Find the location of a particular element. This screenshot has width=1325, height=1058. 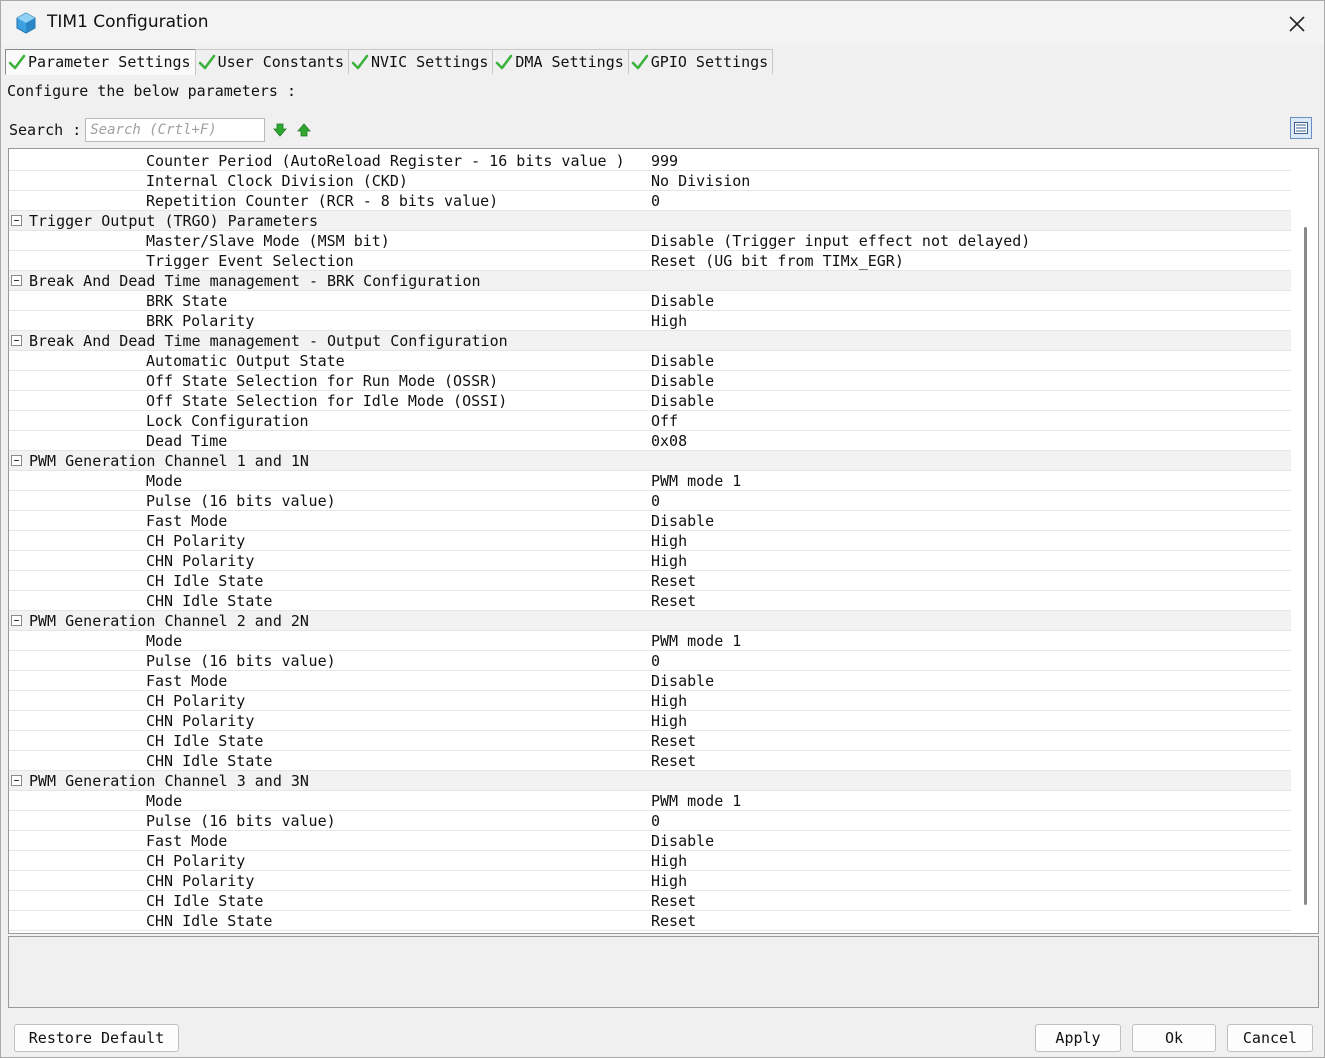

param-name: Lock Configuration is located at coordinates (227, 421).